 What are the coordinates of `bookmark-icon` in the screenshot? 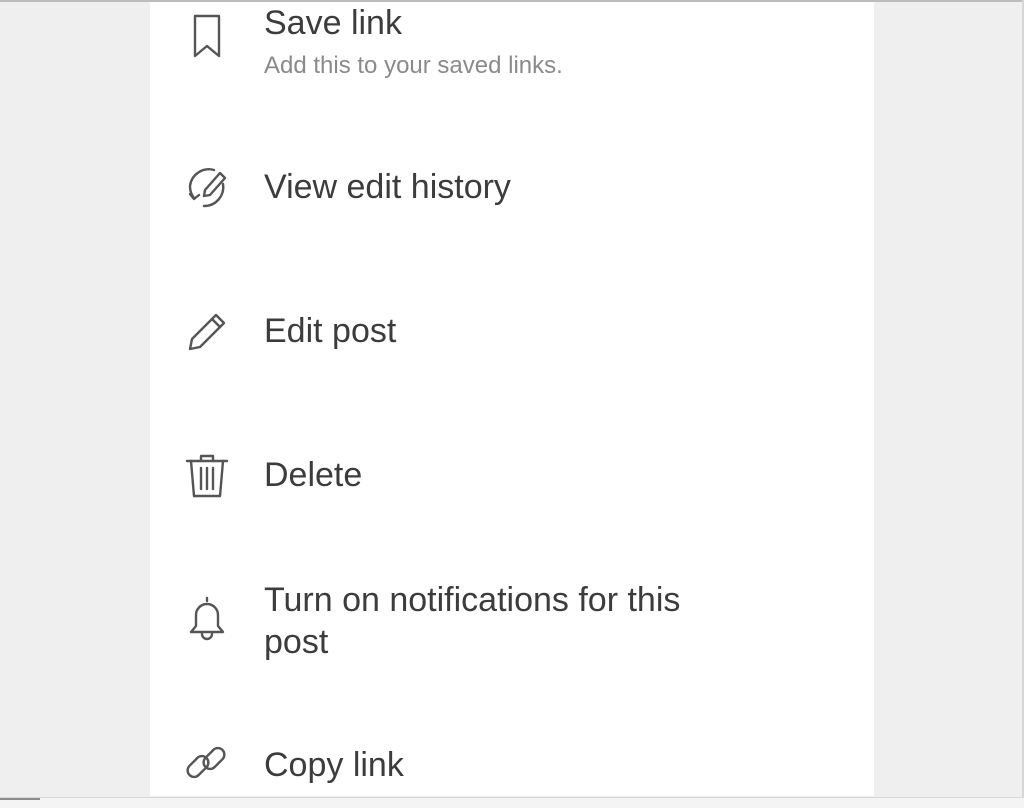 It's located at (207, 35).